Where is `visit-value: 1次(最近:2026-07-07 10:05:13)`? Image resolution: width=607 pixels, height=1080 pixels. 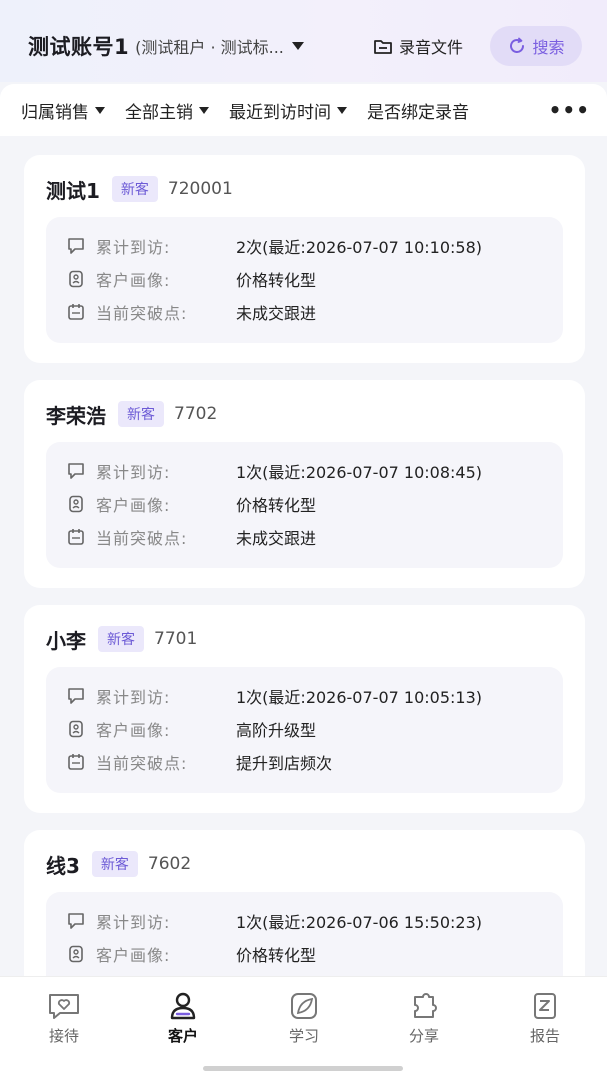
visit-value: 1次(最近:2026-07-07 10:05:13) is located at coordinates (359, 697).